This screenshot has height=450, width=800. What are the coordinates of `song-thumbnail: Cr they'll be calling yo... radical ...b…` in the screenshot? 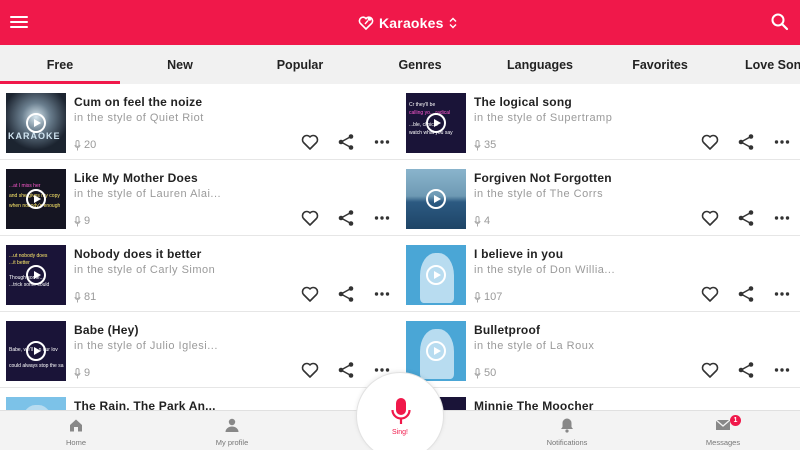 It's located at (436, 123).